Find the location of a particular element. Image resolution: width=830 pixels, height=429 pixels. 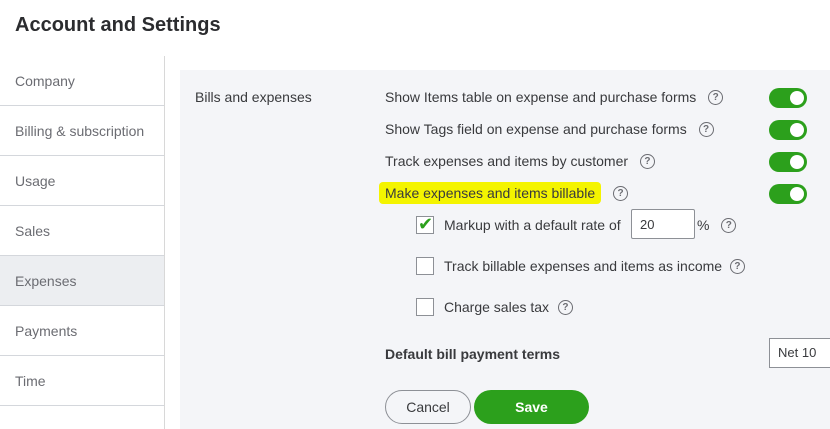

sidebar-item-billing: Billing & subscription is located at coordinates (82, 131).